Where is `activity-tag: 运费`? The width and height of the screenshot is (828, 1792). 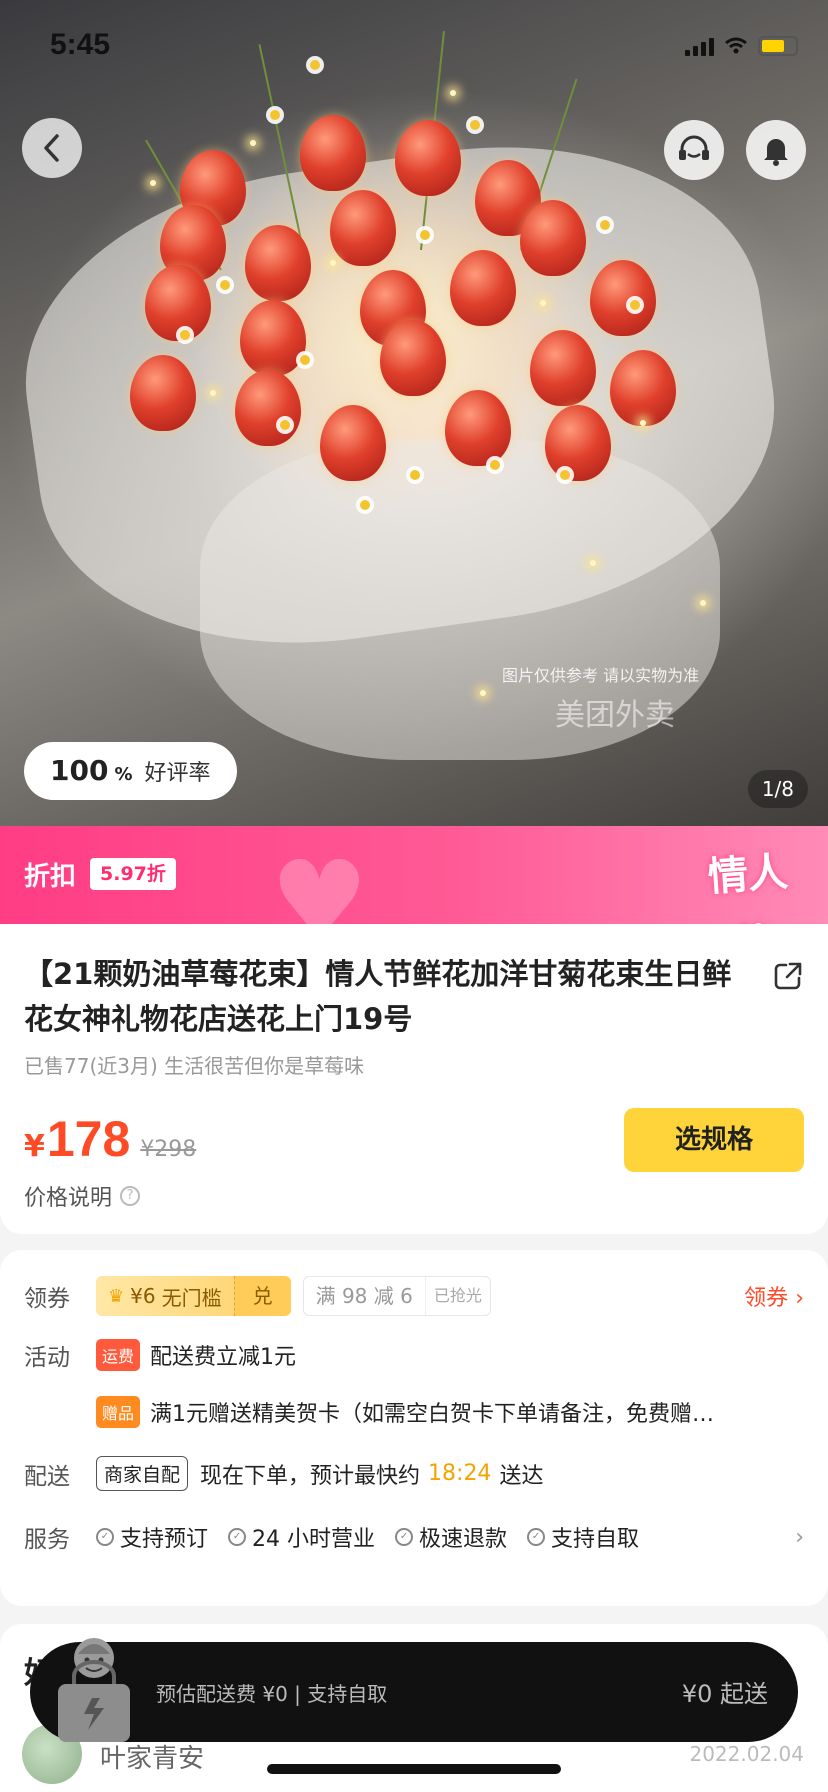
activity-tag: 运费 is located at coordinates (118, 1355).